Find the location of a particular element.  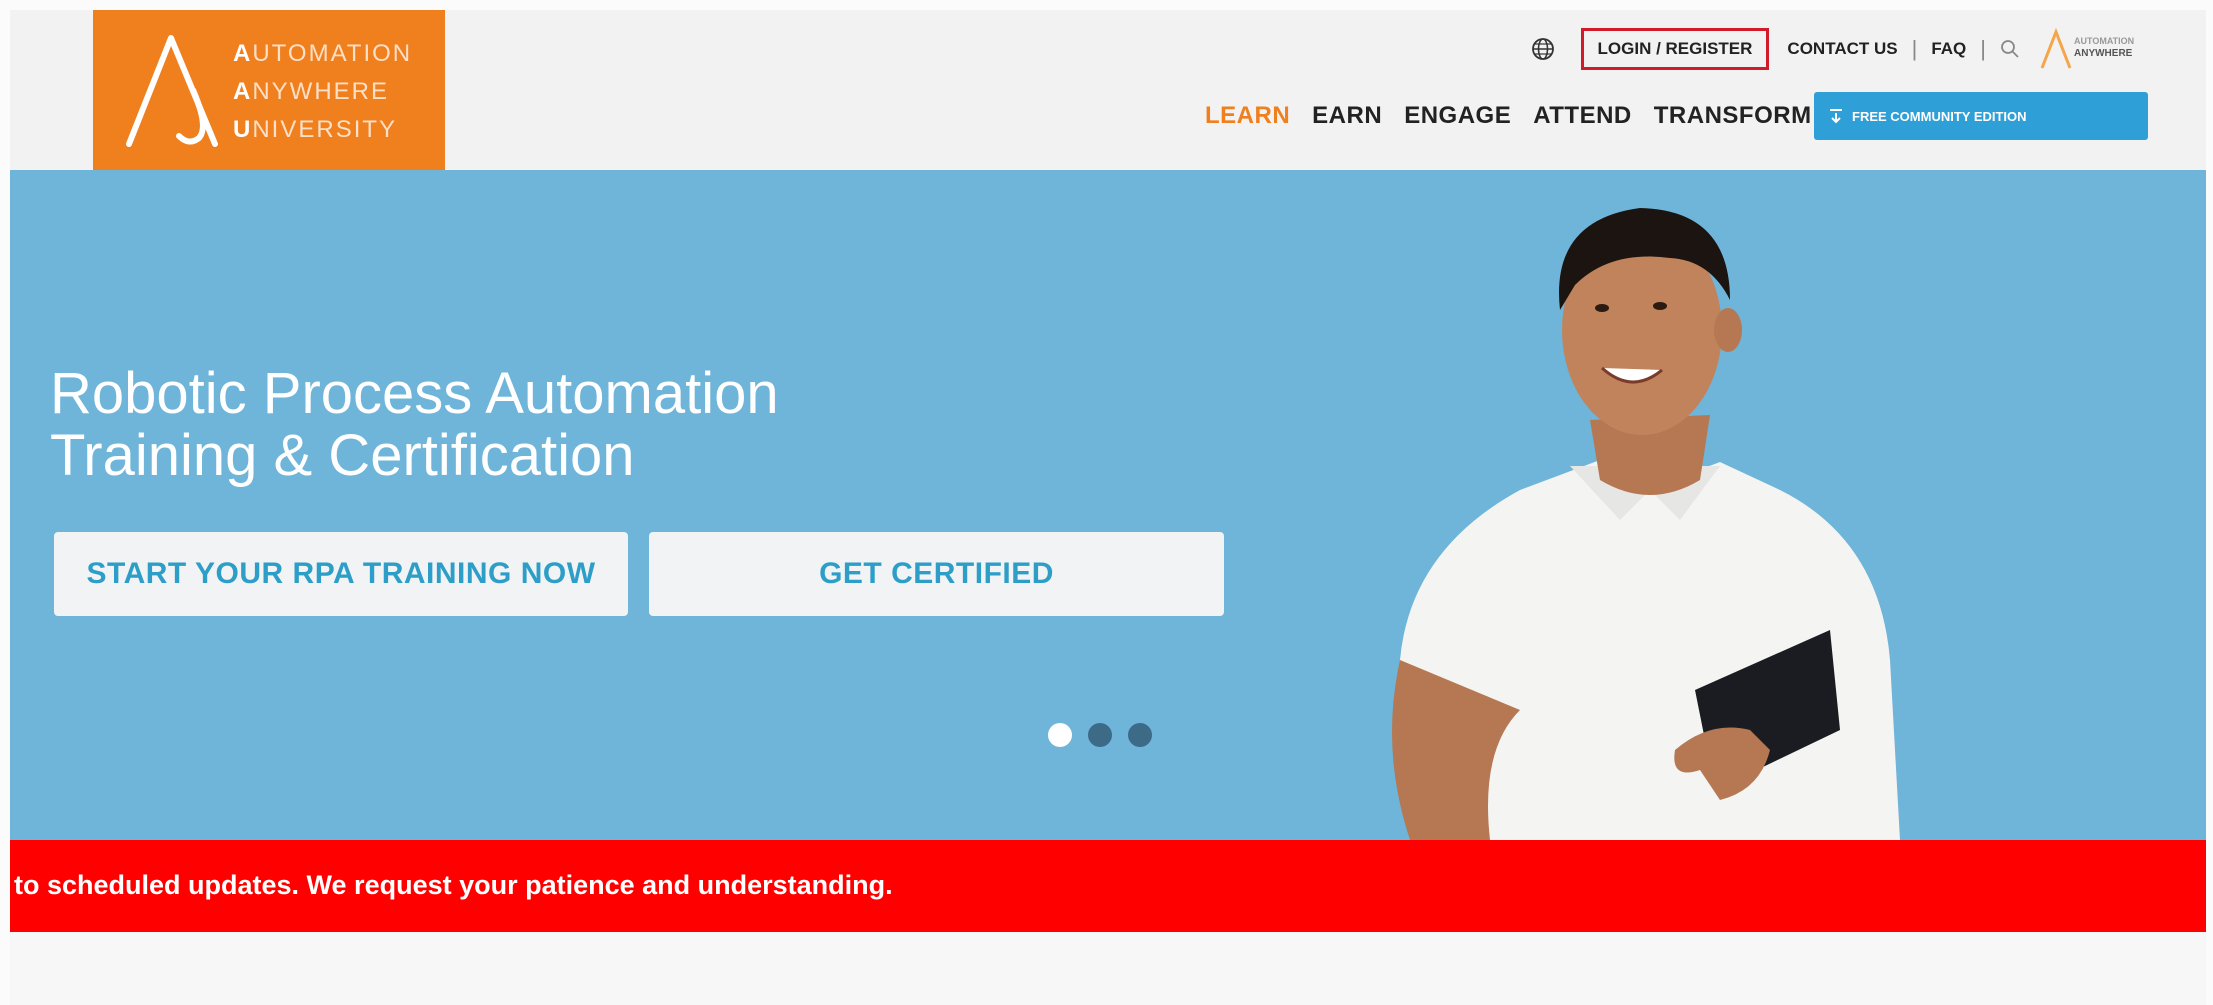

automation-anywhere-partner-logo: AUTOMATION ANYWHERE is located at coordinates (2097, 49).